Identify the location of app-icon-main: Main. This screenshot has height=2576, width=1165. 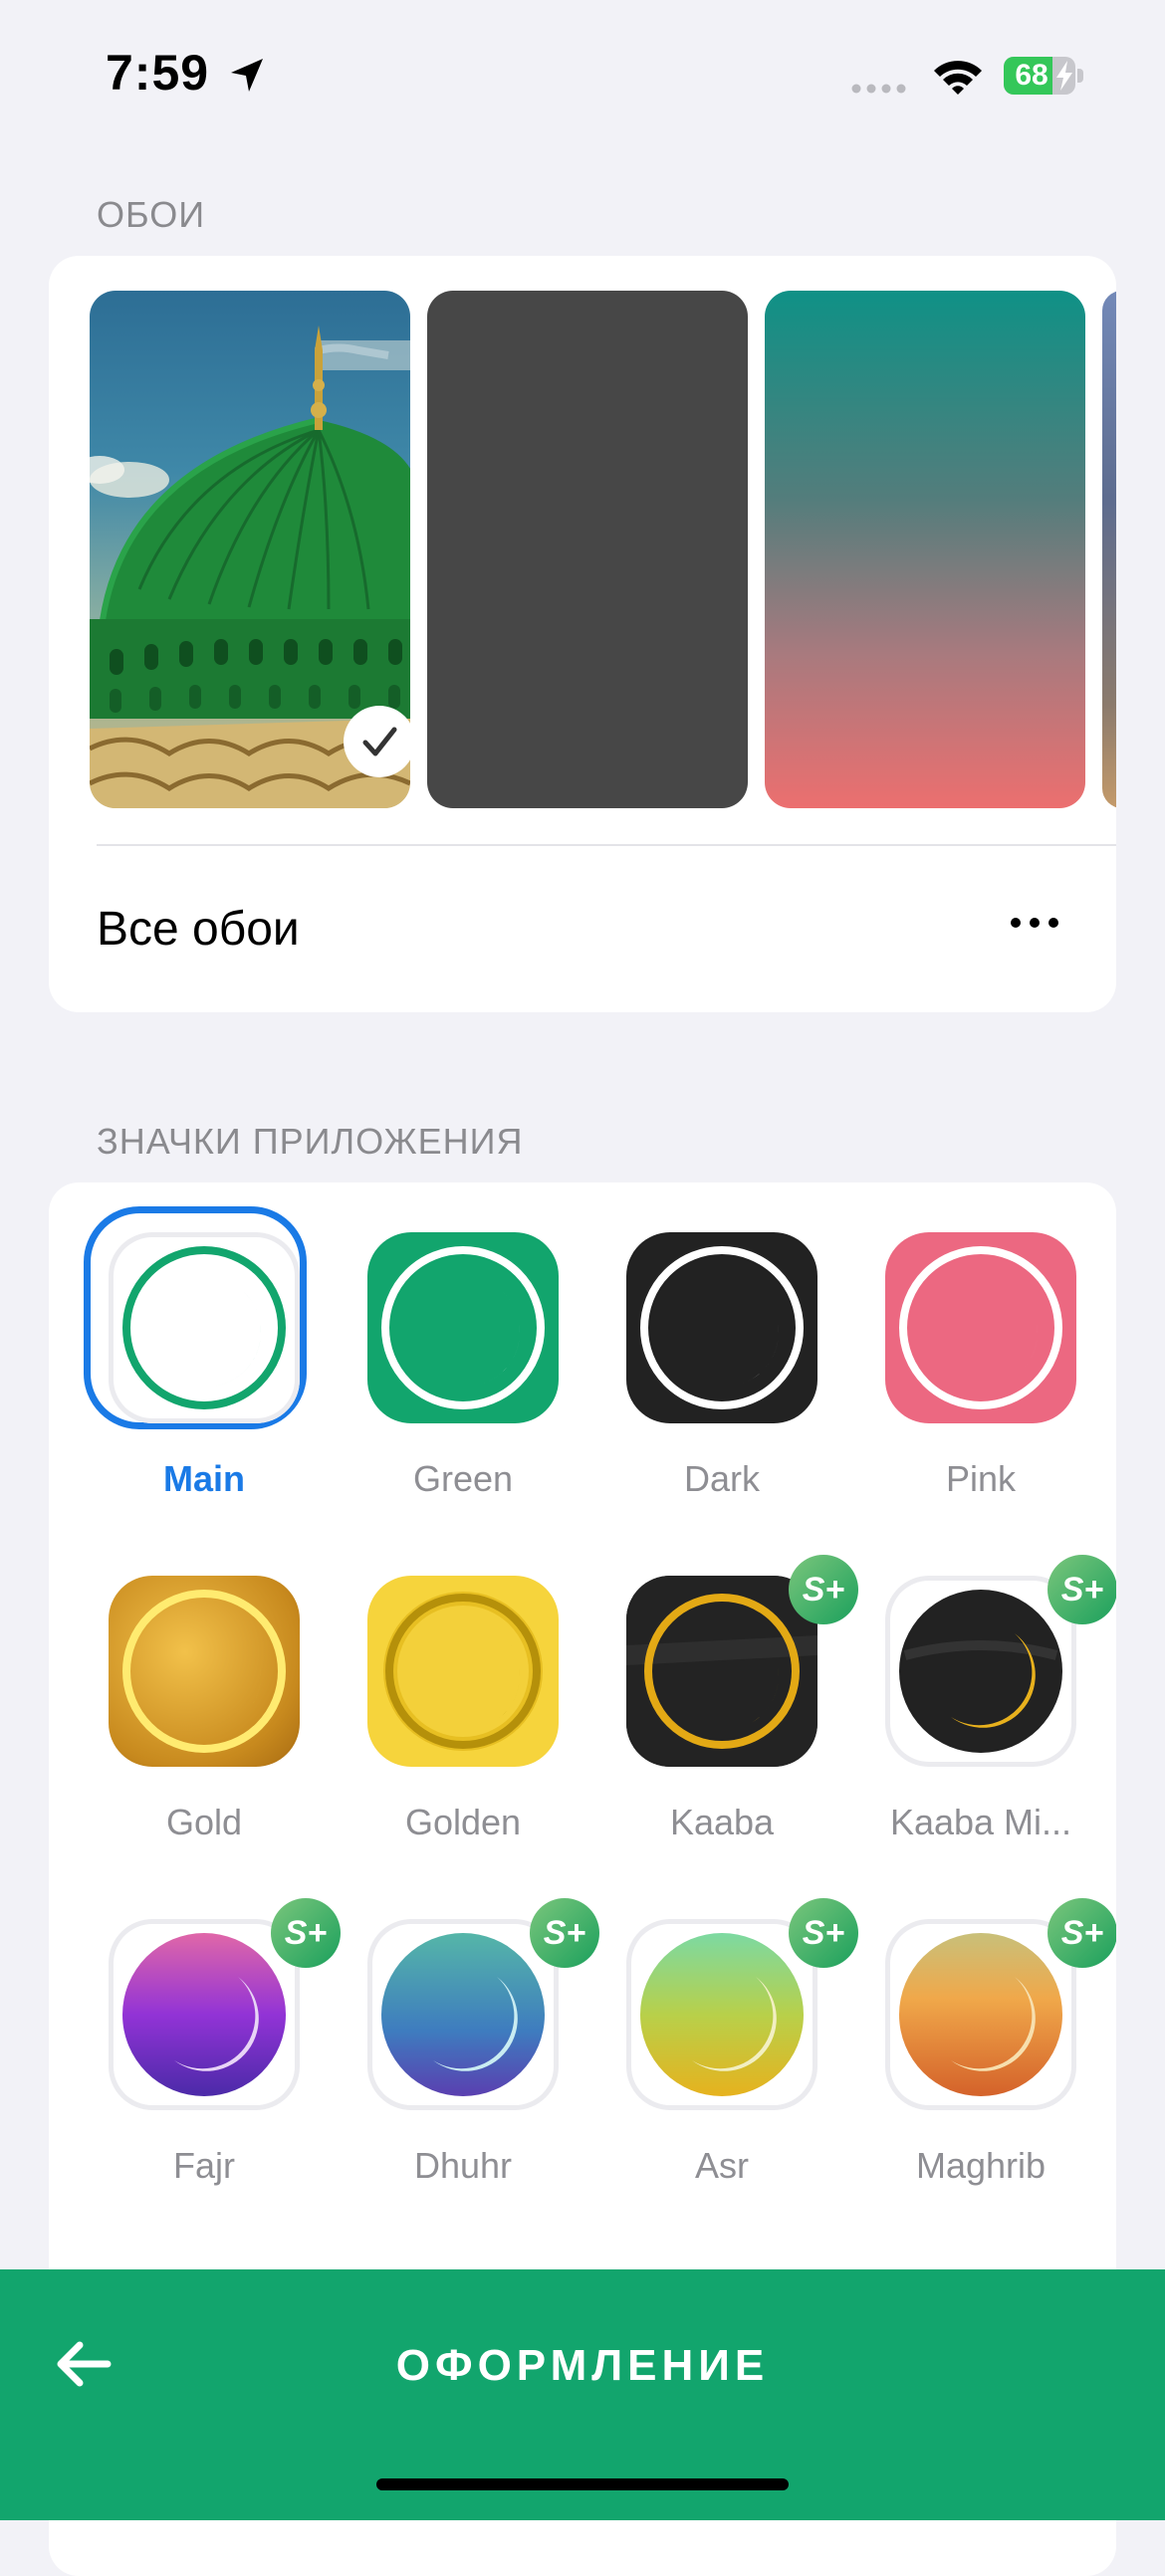
(178, 1340).